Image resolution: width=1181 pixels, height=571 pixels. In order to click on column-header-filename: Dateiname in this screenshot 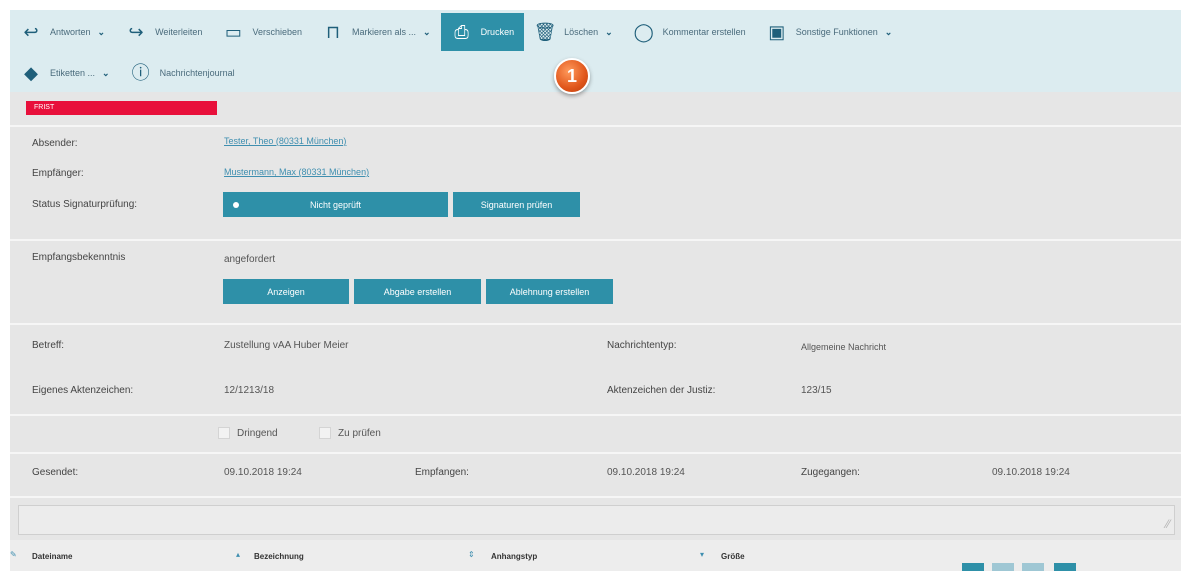, I will do `click(52, 556)`.